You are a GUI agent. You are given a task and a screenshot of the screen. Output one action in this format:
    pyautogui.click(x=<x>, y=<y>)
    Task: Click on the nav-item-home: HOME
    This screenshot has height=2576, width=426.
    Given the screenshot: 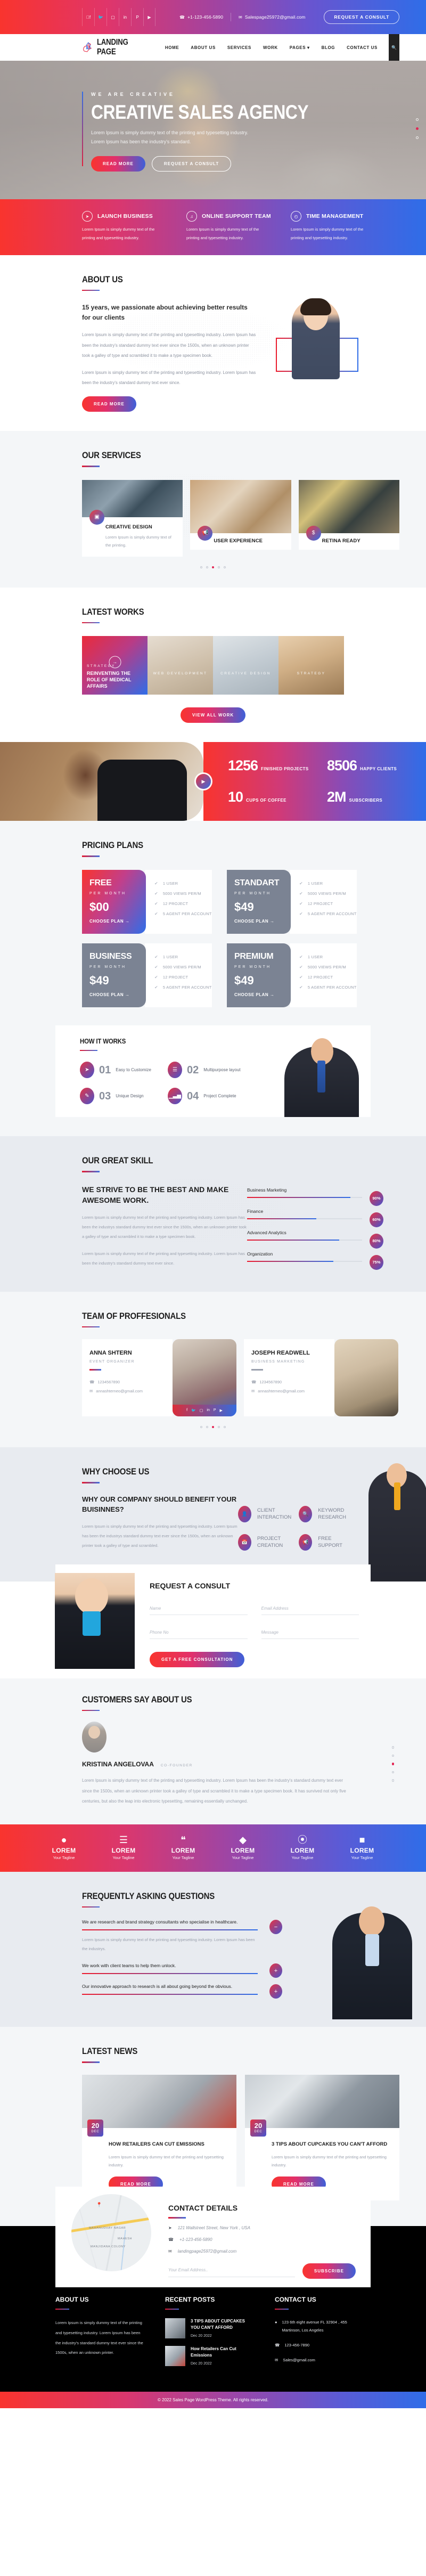 What is the action you would take?
    pyautogui.click(x=172, y=47)
    